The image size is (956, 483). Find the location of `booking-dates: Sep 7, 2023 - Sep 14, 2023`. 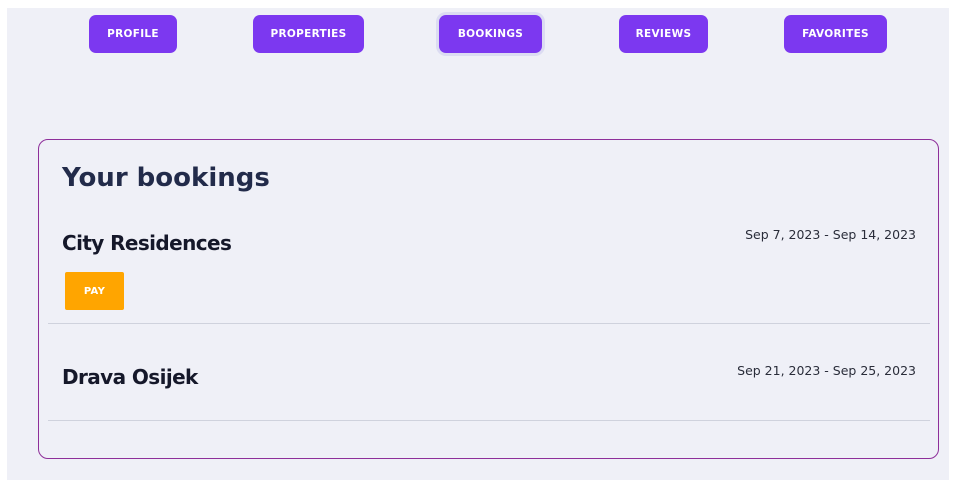

booking-dates: Sep 7, 2023 - Sep 14, 2023 is located at coordinates (830, 234).